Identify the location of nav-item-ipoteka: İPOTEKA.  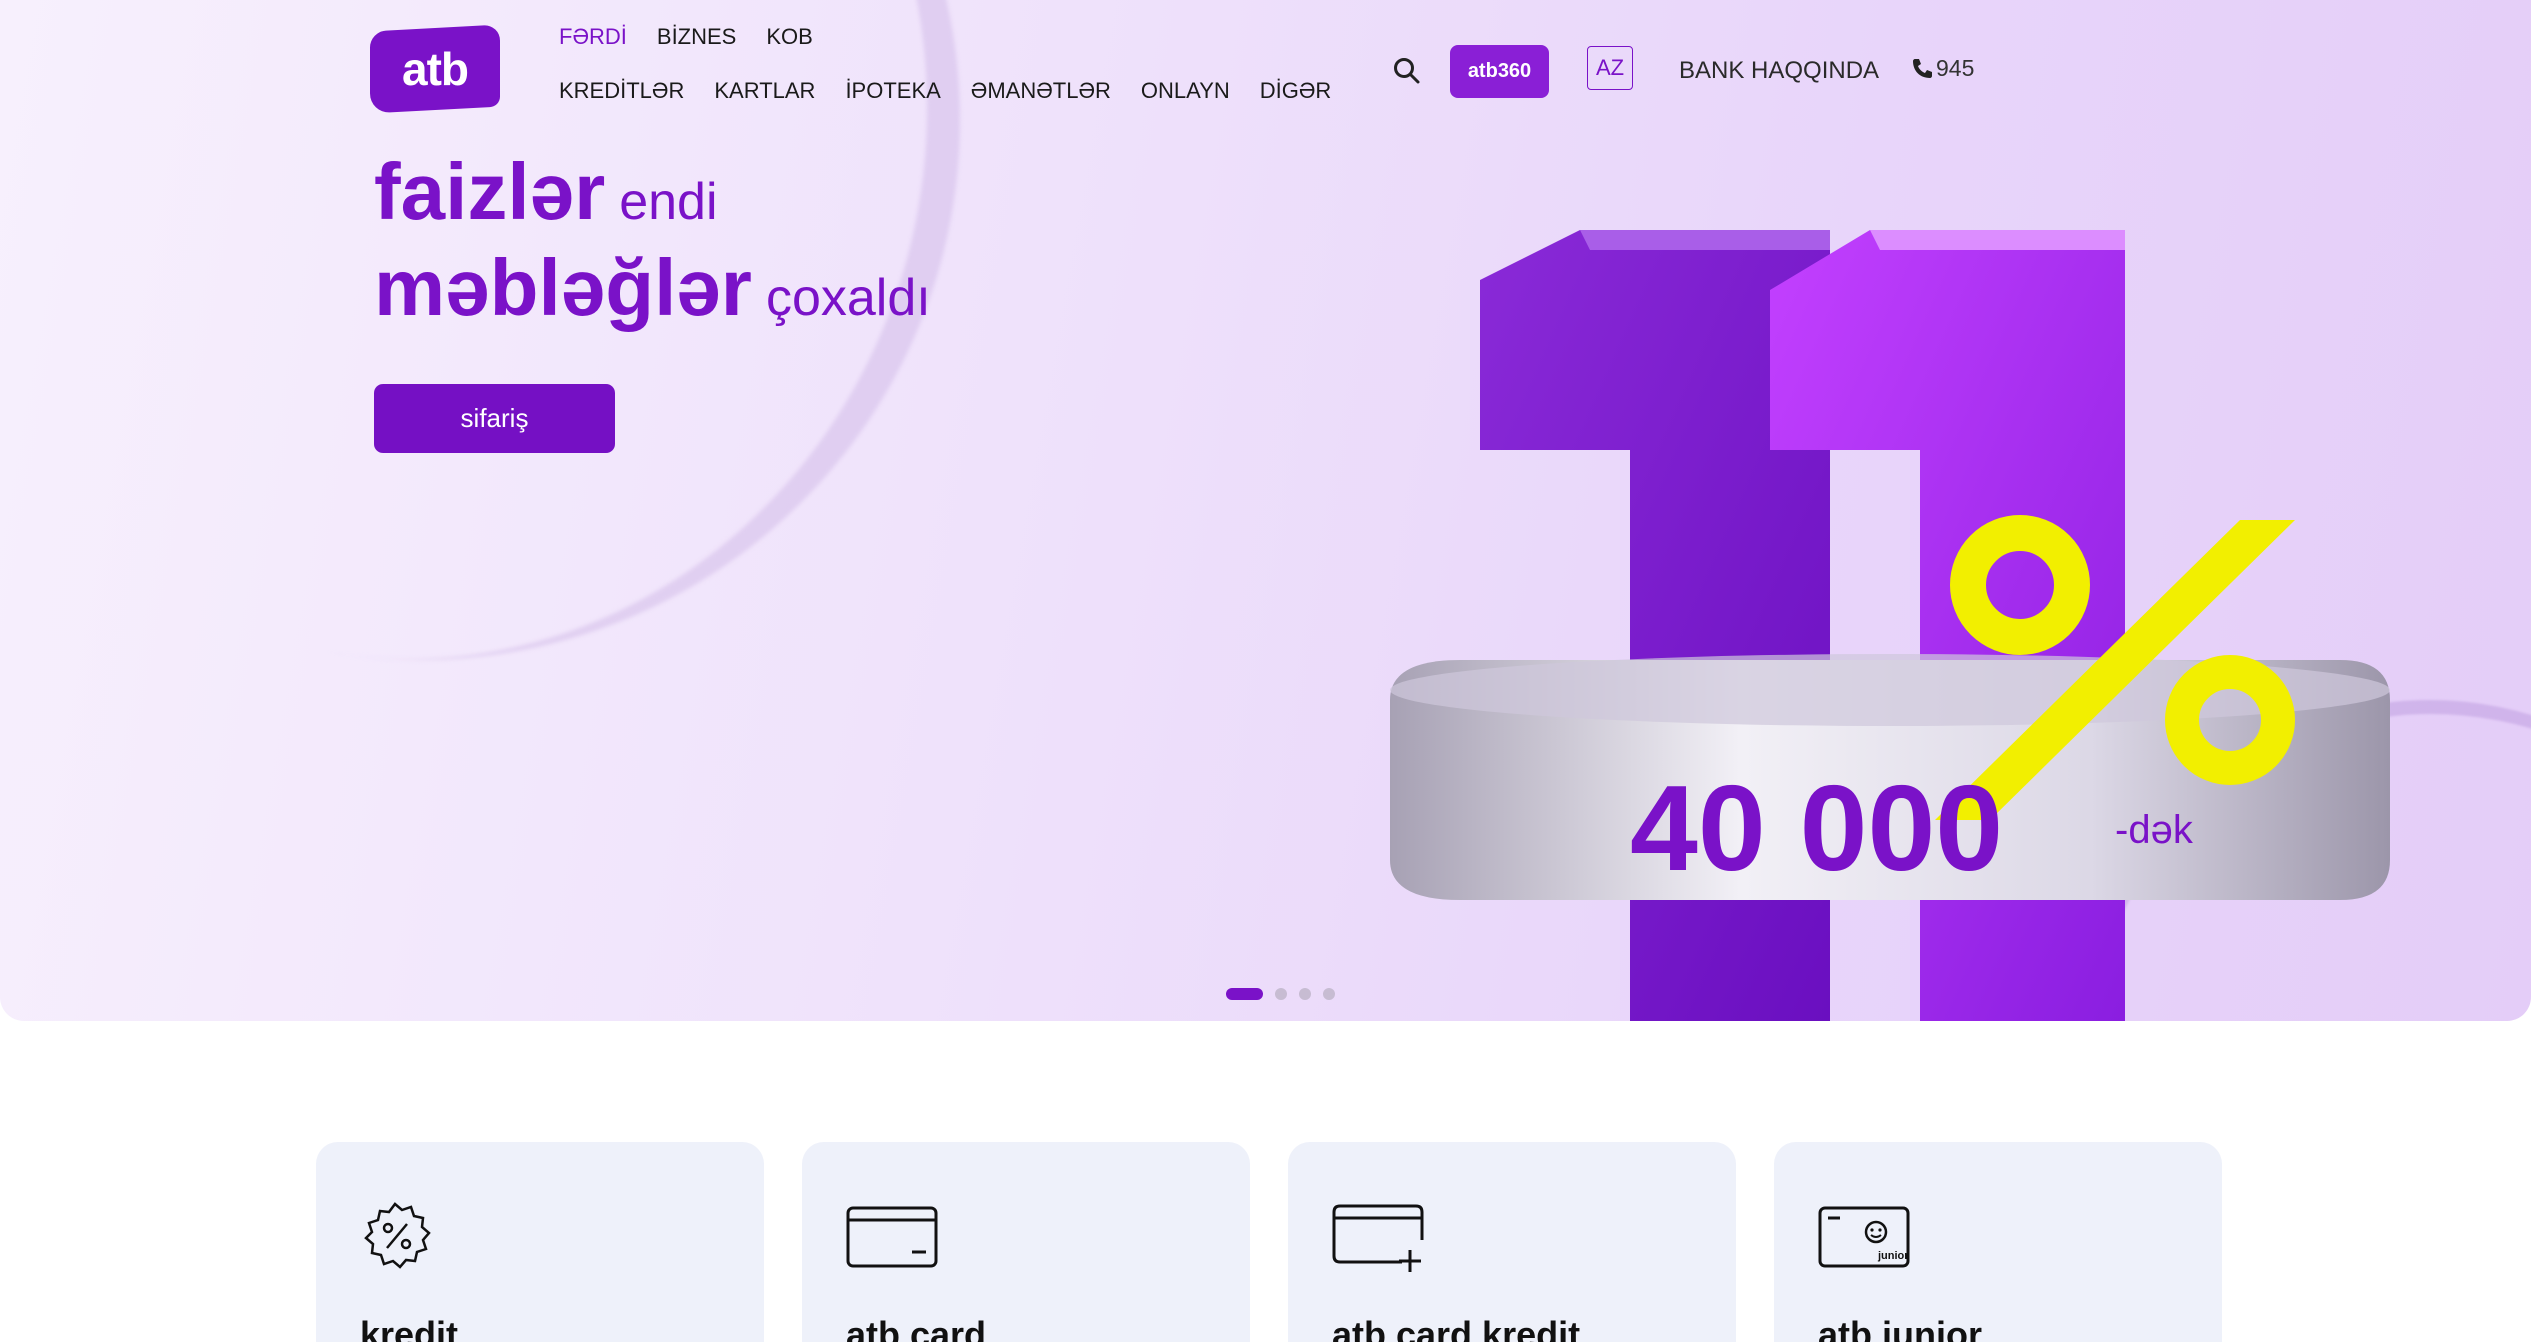
(892, 91).